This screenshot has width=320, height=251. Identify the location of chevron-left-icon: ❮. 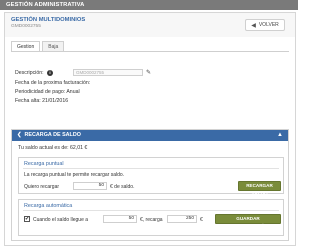
(19, 135).